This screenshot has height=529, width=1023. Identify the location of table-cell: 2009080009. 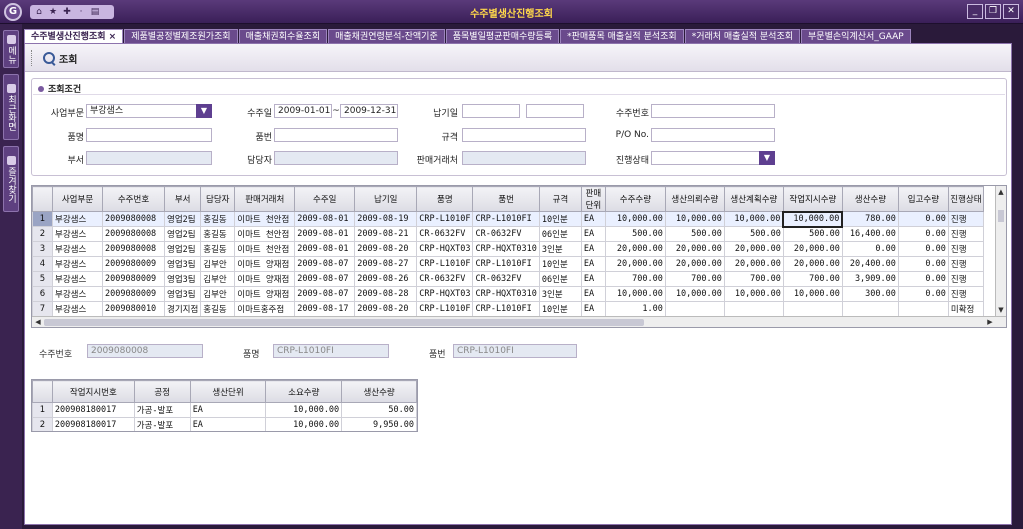
(133, 279).